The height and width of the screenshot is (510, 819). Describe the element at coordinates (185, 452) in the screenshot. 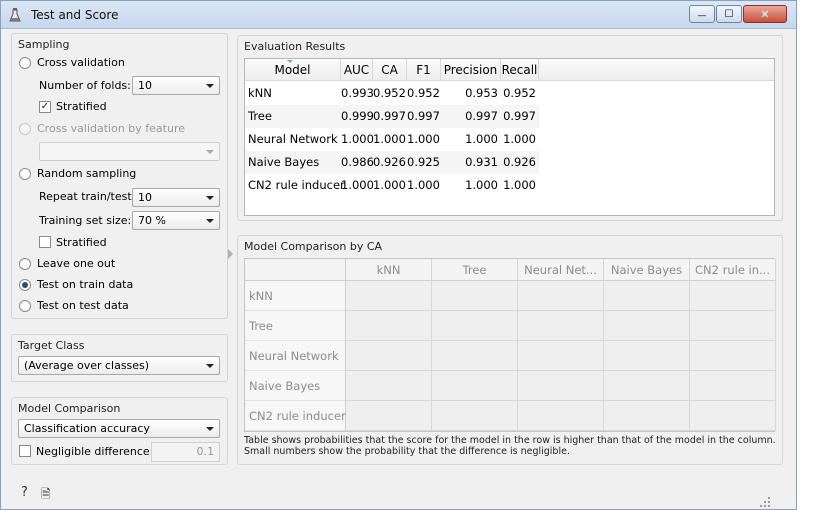

I see `negligible-input: 0.1` at that location.